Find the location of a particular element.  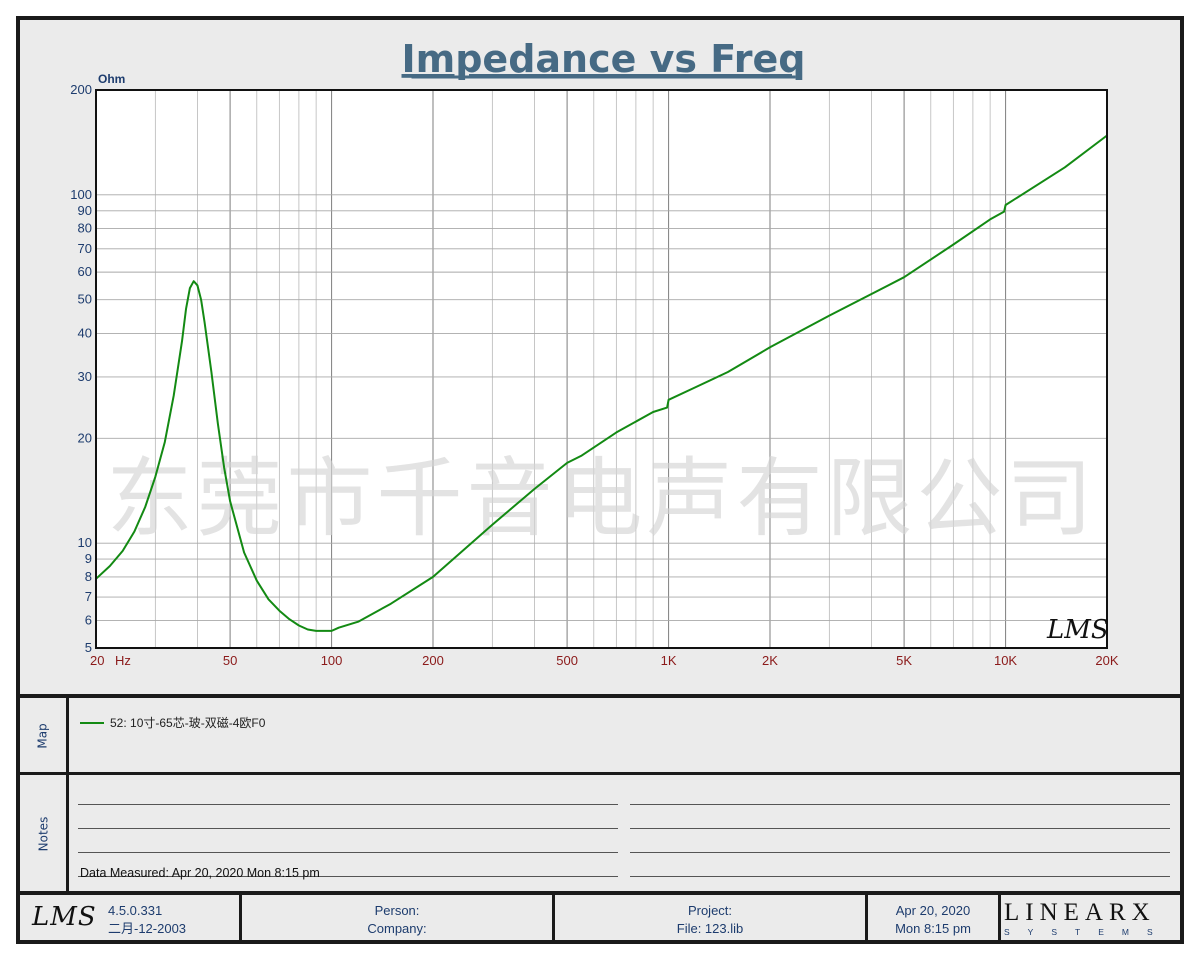

map-side-divider is located at coordinates (67, 736).